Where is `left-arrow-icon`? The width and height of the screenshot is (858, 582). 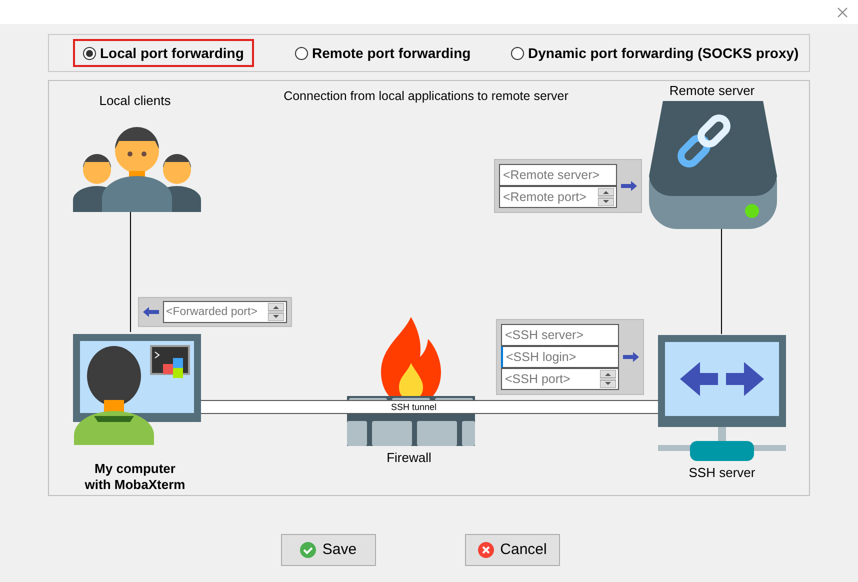 left-arrow-icon is located at coordinates (151, 312).